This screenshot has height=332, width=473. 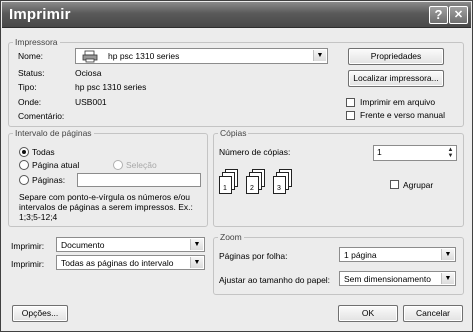 I want to click on printer-name-label: Nome:, so click(x=31, y=56).